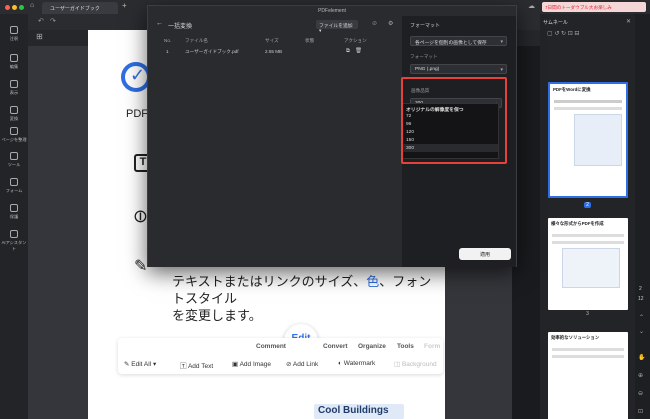  I want to click on cloud-upload-icon: ☁, so click(531, 6).